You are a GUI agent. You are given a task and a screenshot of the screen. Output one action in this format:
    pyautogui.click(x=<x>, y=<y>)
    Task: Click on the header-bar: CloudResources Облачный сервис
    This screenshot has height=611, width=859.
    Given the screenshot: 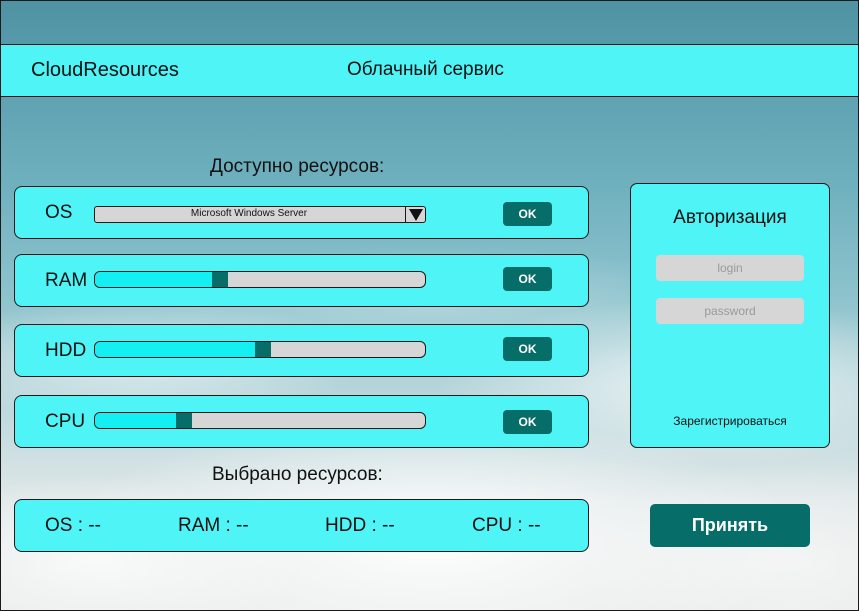 What is the action you would take?
    pyautogui.click(x=429, y=70)
    